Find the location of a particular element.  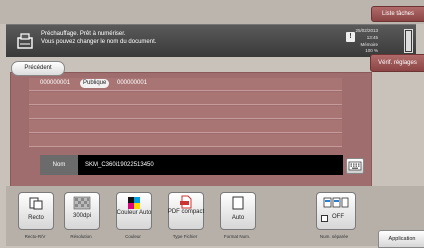

filename-segment-3: 000000001 is located at coordinates (132, 83).